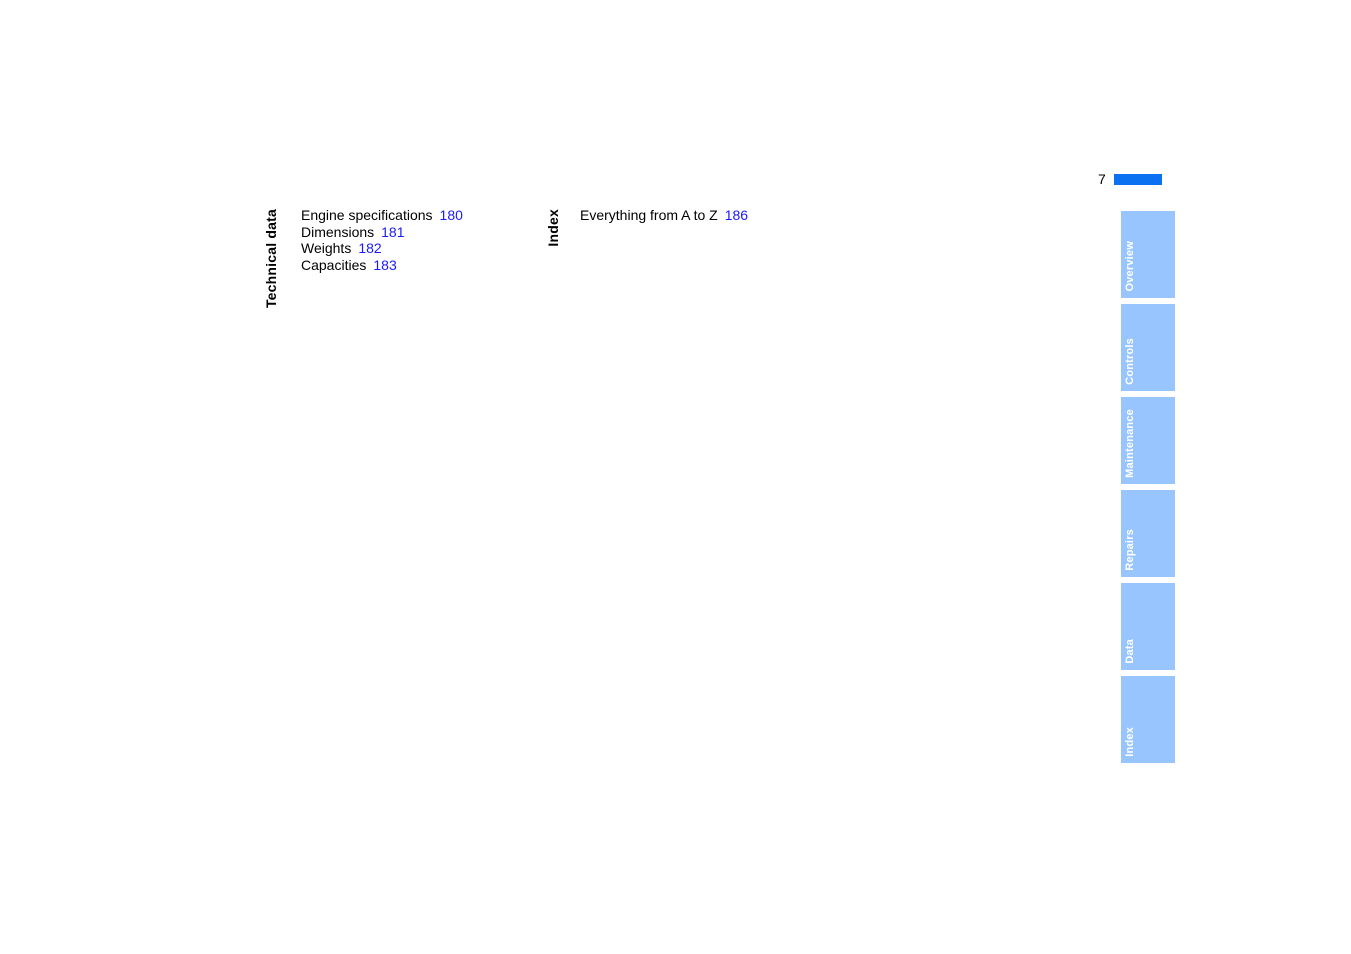  Describe the element at coordinates (326, 248) in the screenshot. I see `toc-entry-title: Weights` at that location.